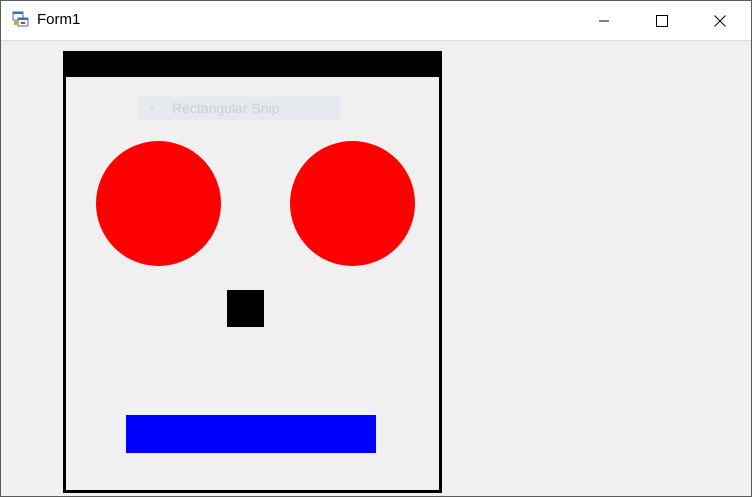 This screenshot has height=497, width=752. I want to click on close-button, so click(720, 20).